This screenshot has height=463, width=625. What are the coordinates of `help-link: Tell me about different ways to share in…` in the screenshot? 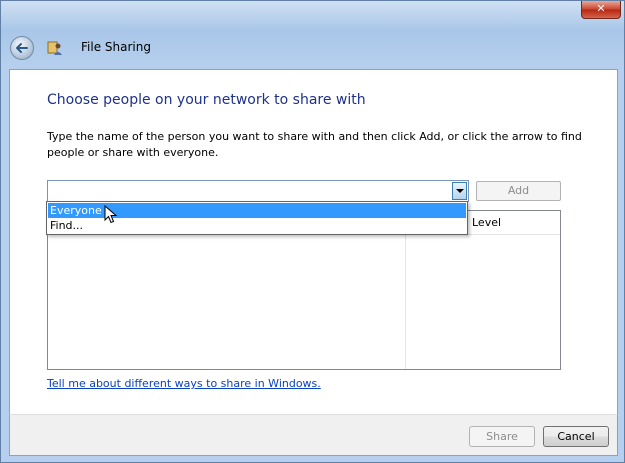 It's located at (184, 383).